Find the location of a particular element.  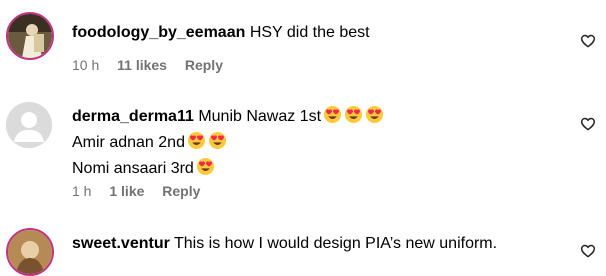

username: foodology_by_eemaan is located at coordinates (158, 32).